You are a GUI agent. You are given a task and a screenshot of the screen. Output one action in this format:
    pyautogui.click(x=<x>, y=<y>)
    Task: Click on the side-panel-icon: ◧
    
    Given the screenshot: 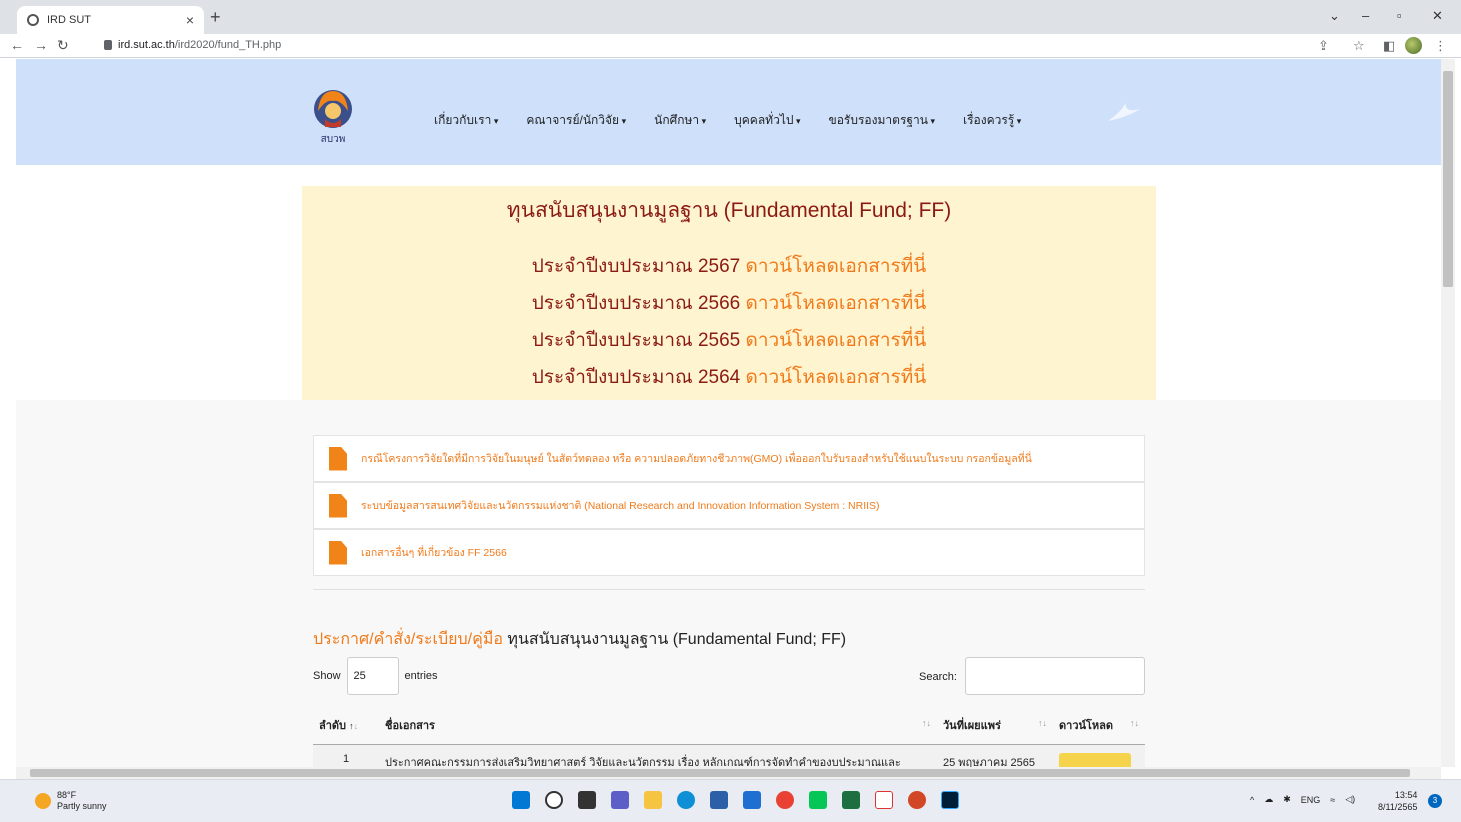 What is the action you would take?
    pyautogui.click(x=1389, y=46)
    